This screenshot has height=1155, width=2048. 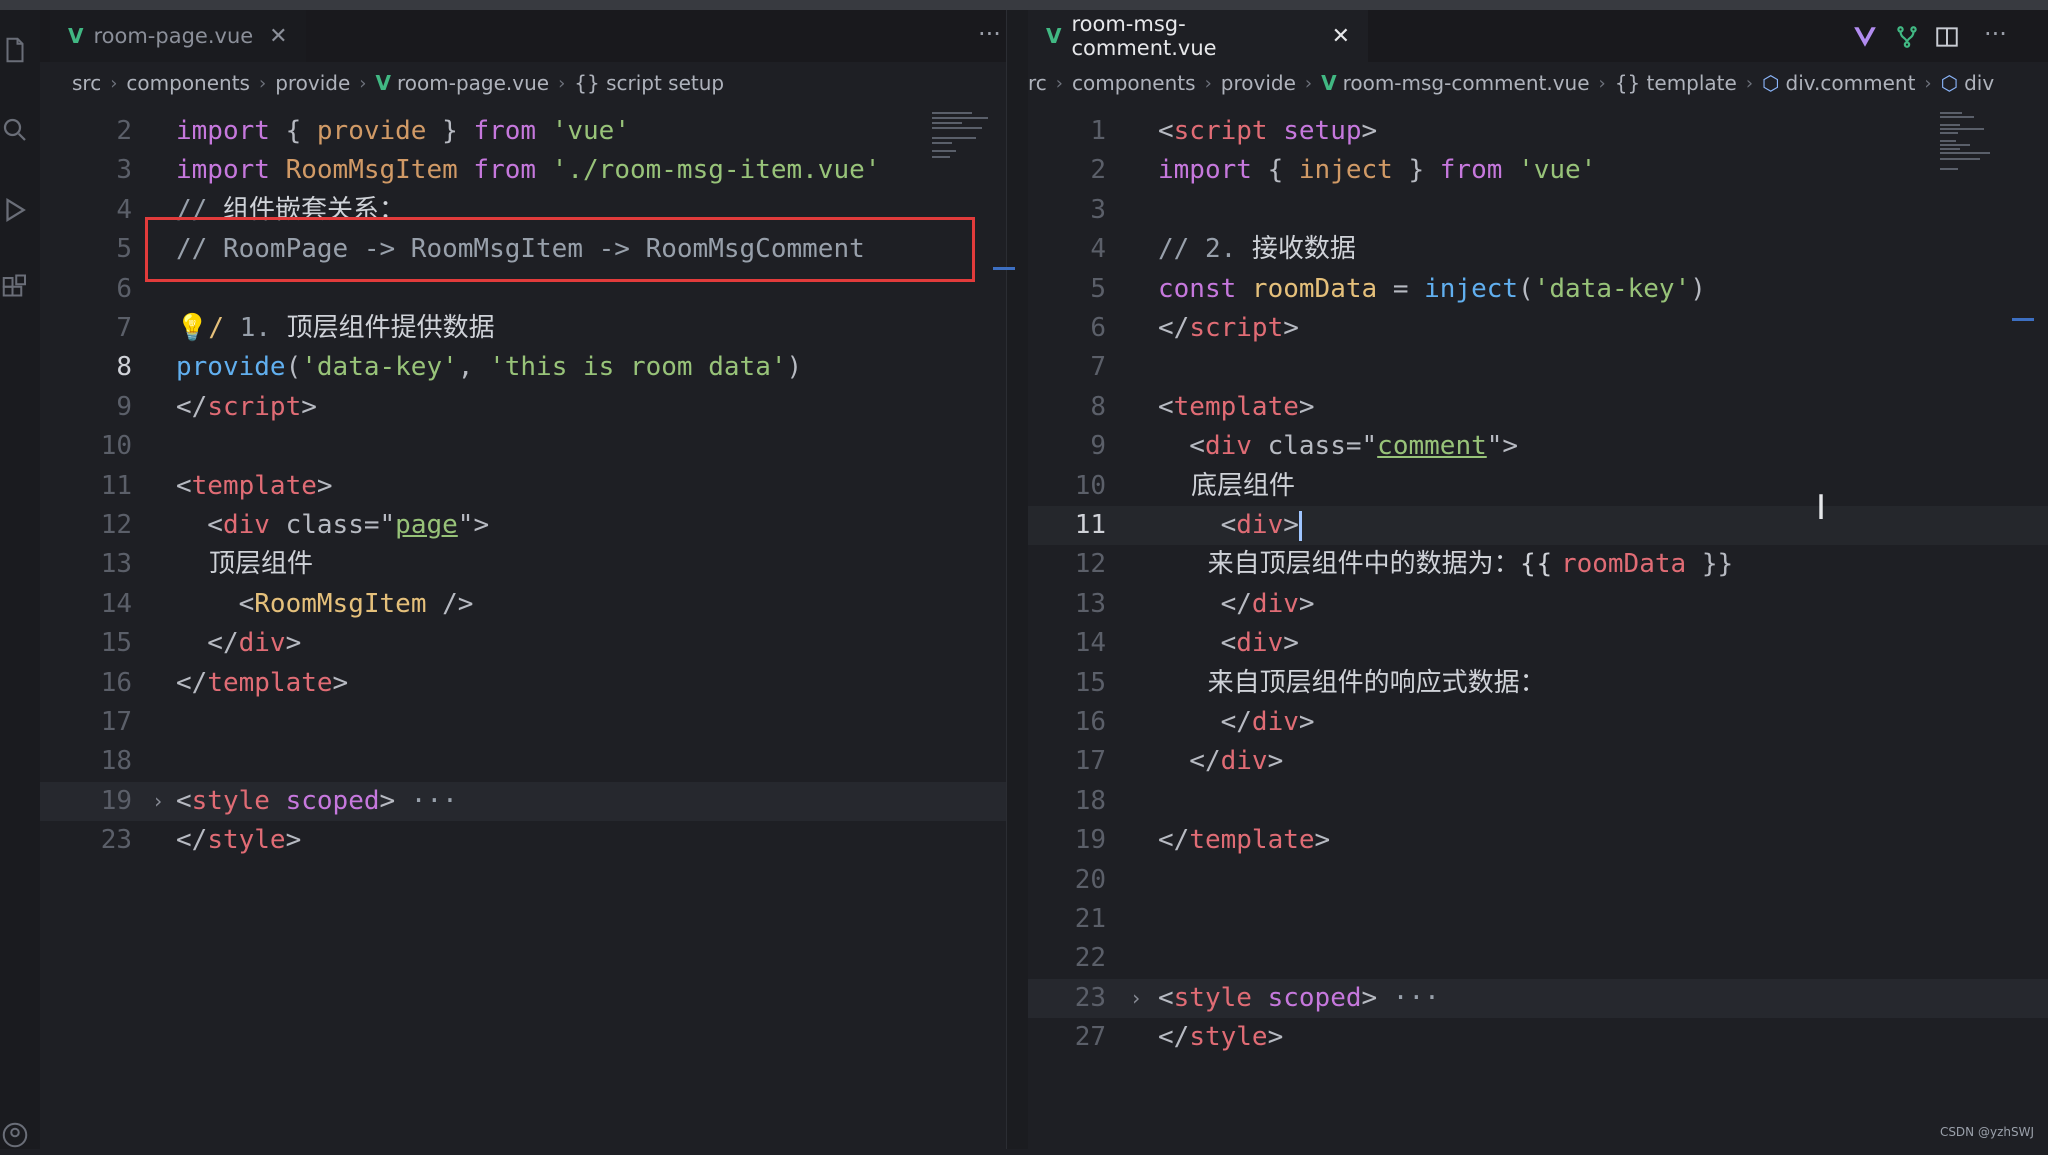 What do you see at coordinates (1538, 761) in the screenshot?
I see `code-line: 17 </div>` at bounding box center [1538, 761].